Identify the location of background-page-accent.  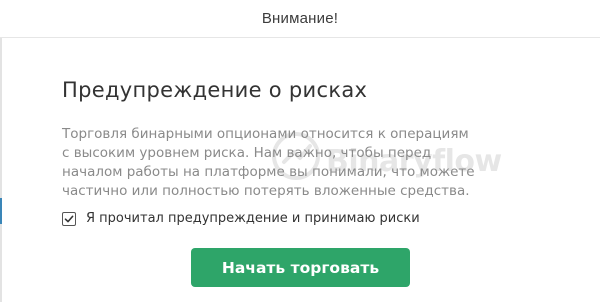
(1, 211).